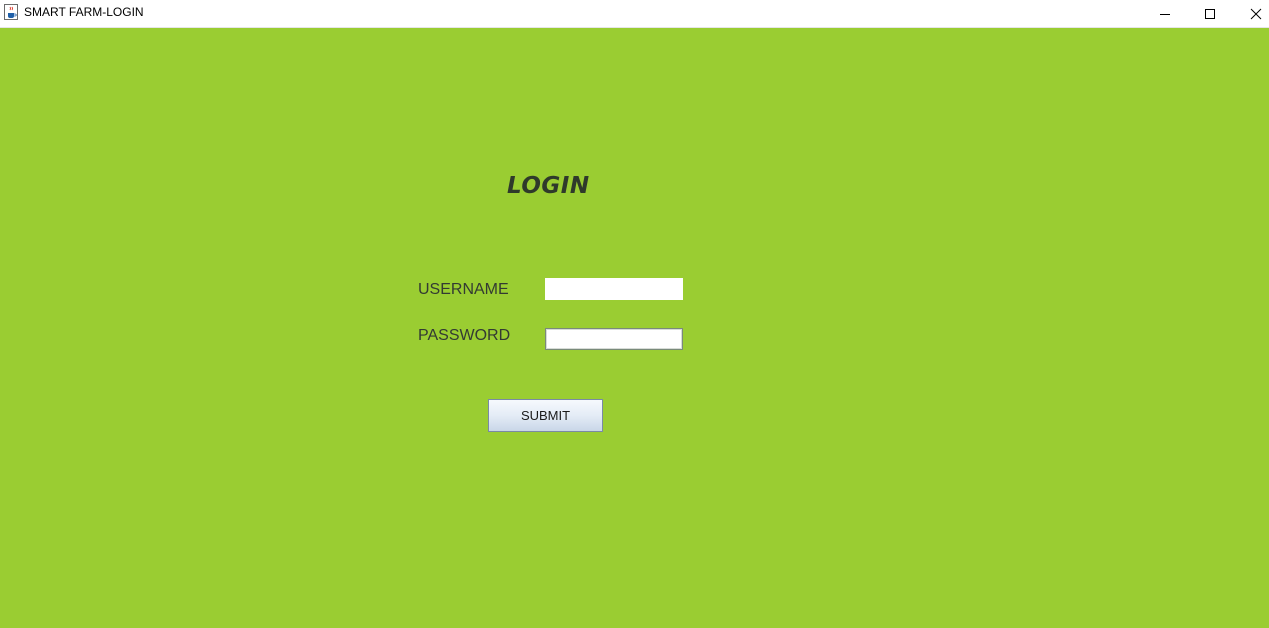 The width and height of the screenshot is (1269, 628). Describe the element at coordinates (464, 335) in the screenshot. I see `password-label: PASSWORD` at that location.